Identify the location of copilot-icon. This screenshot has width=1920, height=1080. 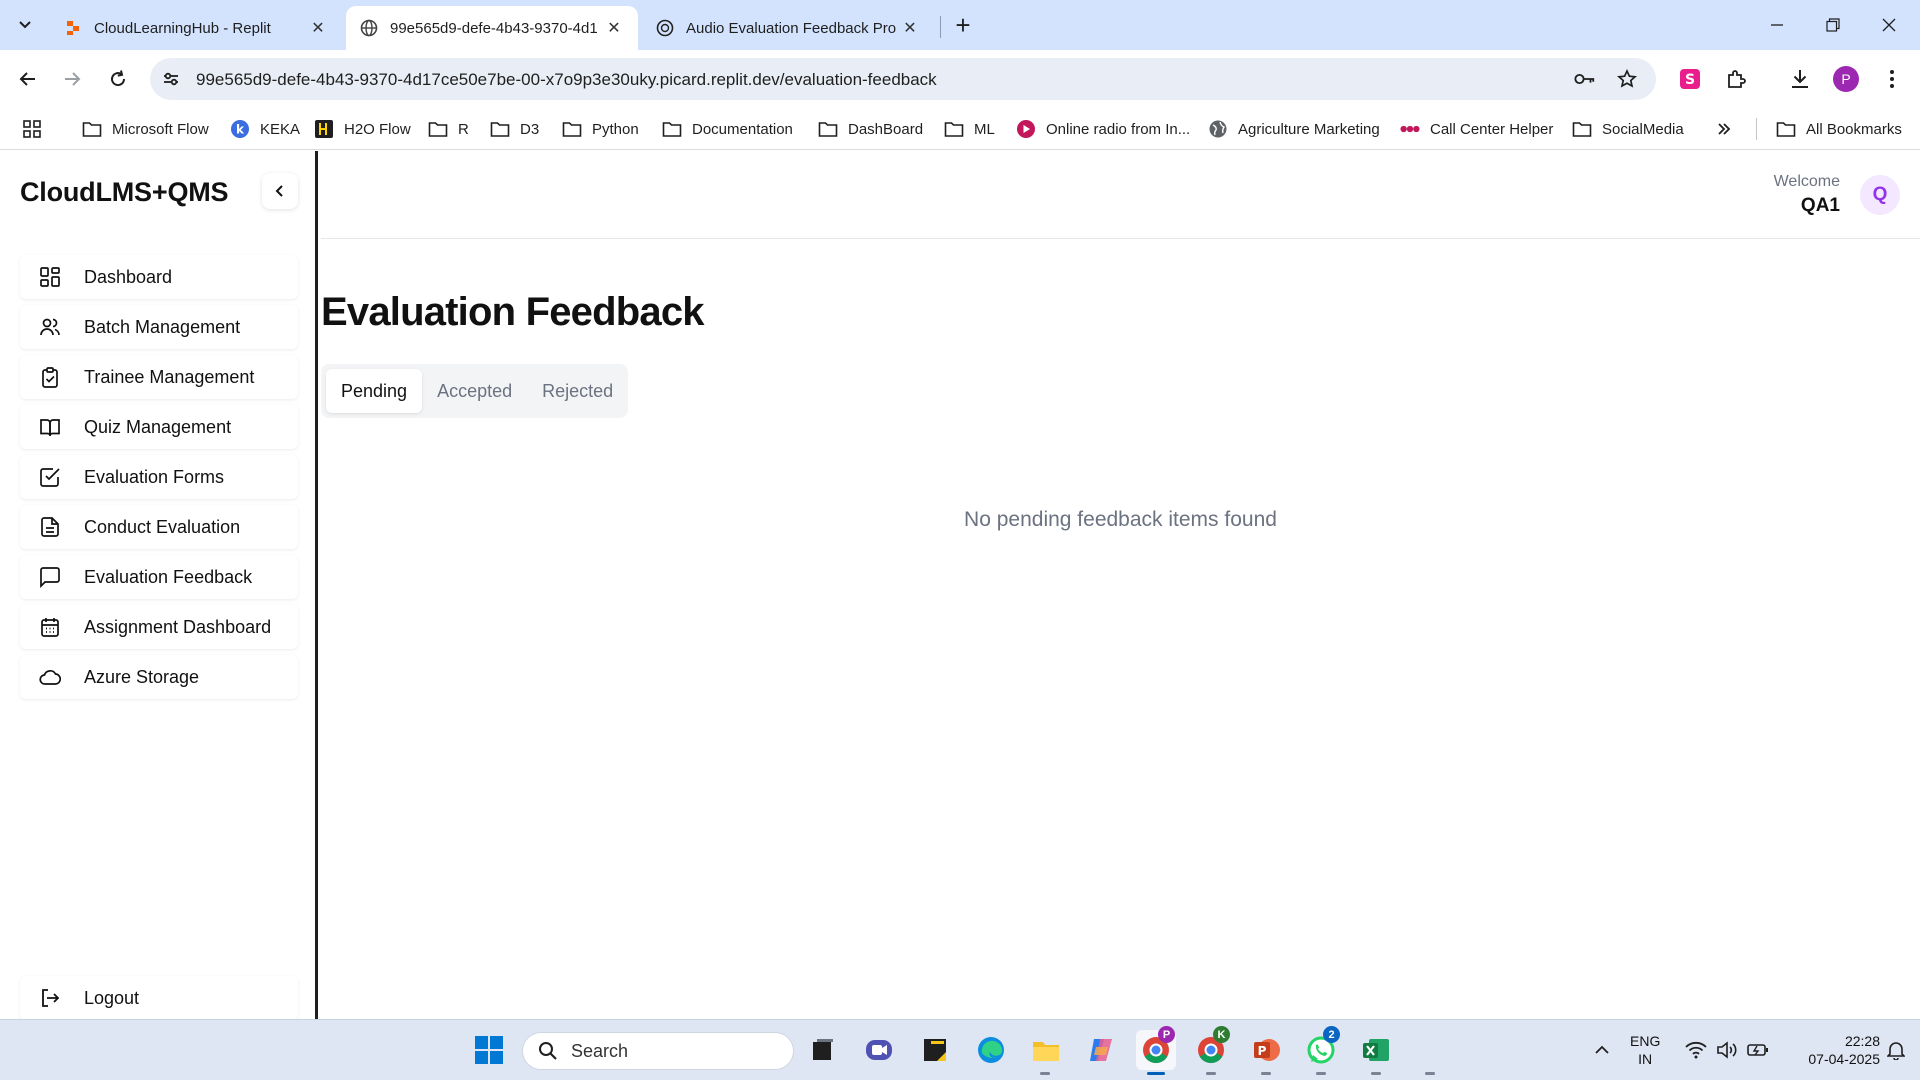
(1101, 1050).